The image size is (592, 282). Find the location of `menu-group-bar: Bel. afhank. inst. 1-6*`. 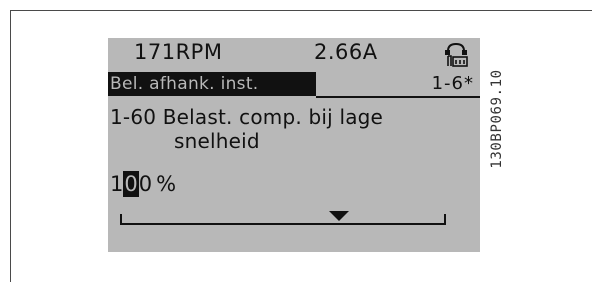

menu-group-bar: Bel. afhank. inst. 1-6* is located at coordinates (294, 85).